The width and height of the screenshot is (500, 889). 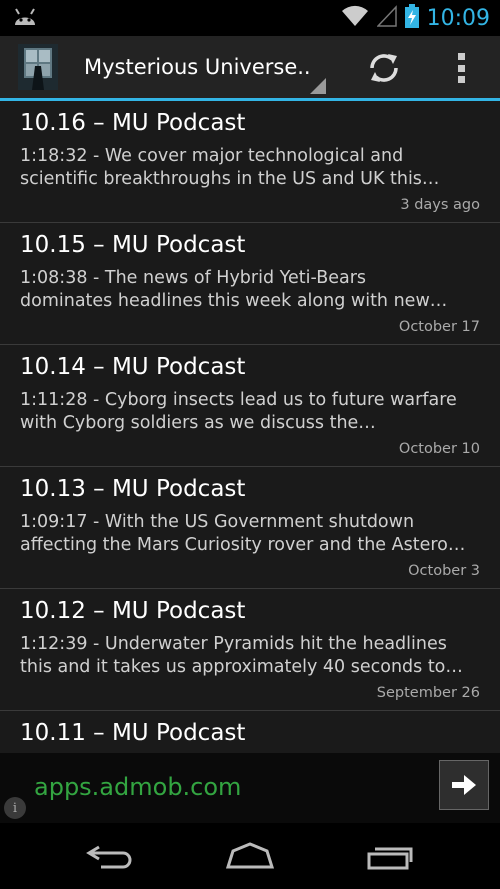 I want to click on episode-title: 10.11 – MU Podcast, so click(x=133, y=733).